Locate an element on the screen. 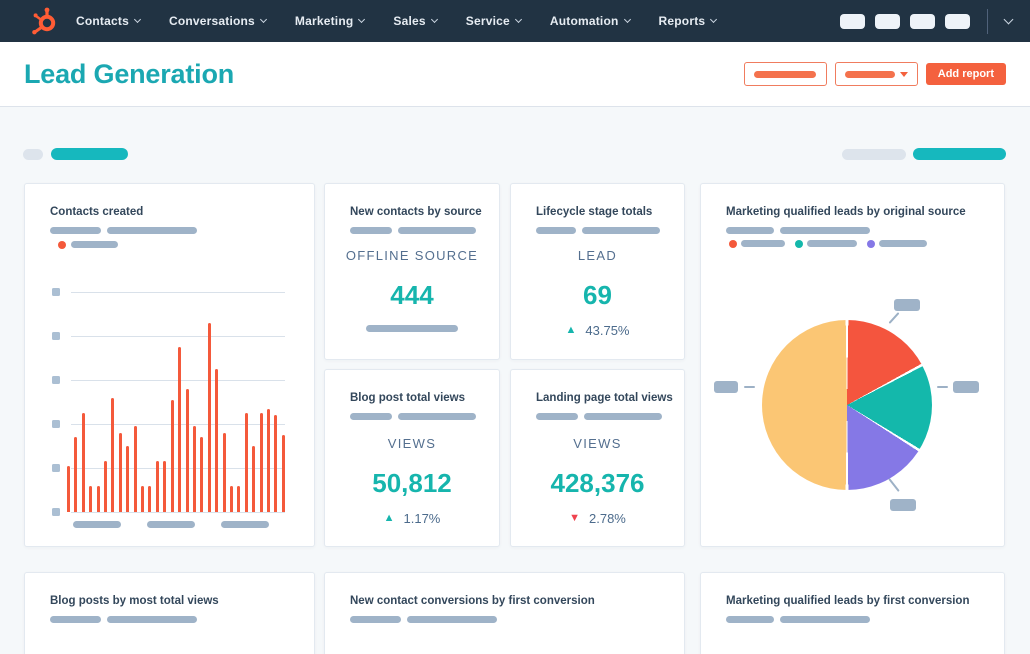  metric: LEAD 69 ▲ 43.75% is located at coordinates (597, 293).